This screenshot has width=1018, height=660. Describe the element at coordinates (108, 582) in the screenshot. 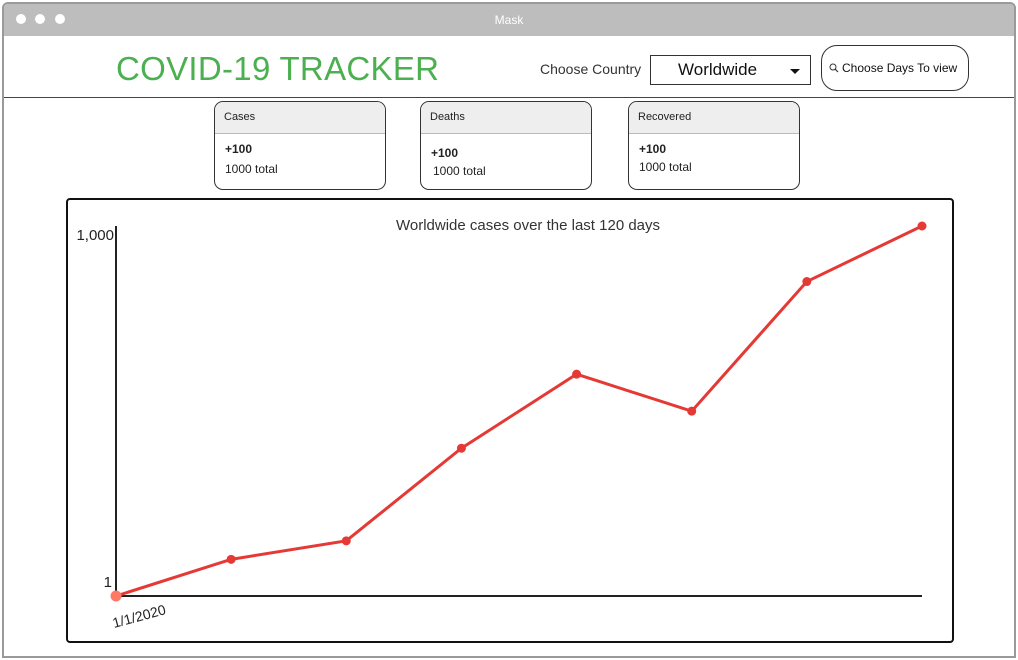

I see `y-tick-label: 1` at that location.